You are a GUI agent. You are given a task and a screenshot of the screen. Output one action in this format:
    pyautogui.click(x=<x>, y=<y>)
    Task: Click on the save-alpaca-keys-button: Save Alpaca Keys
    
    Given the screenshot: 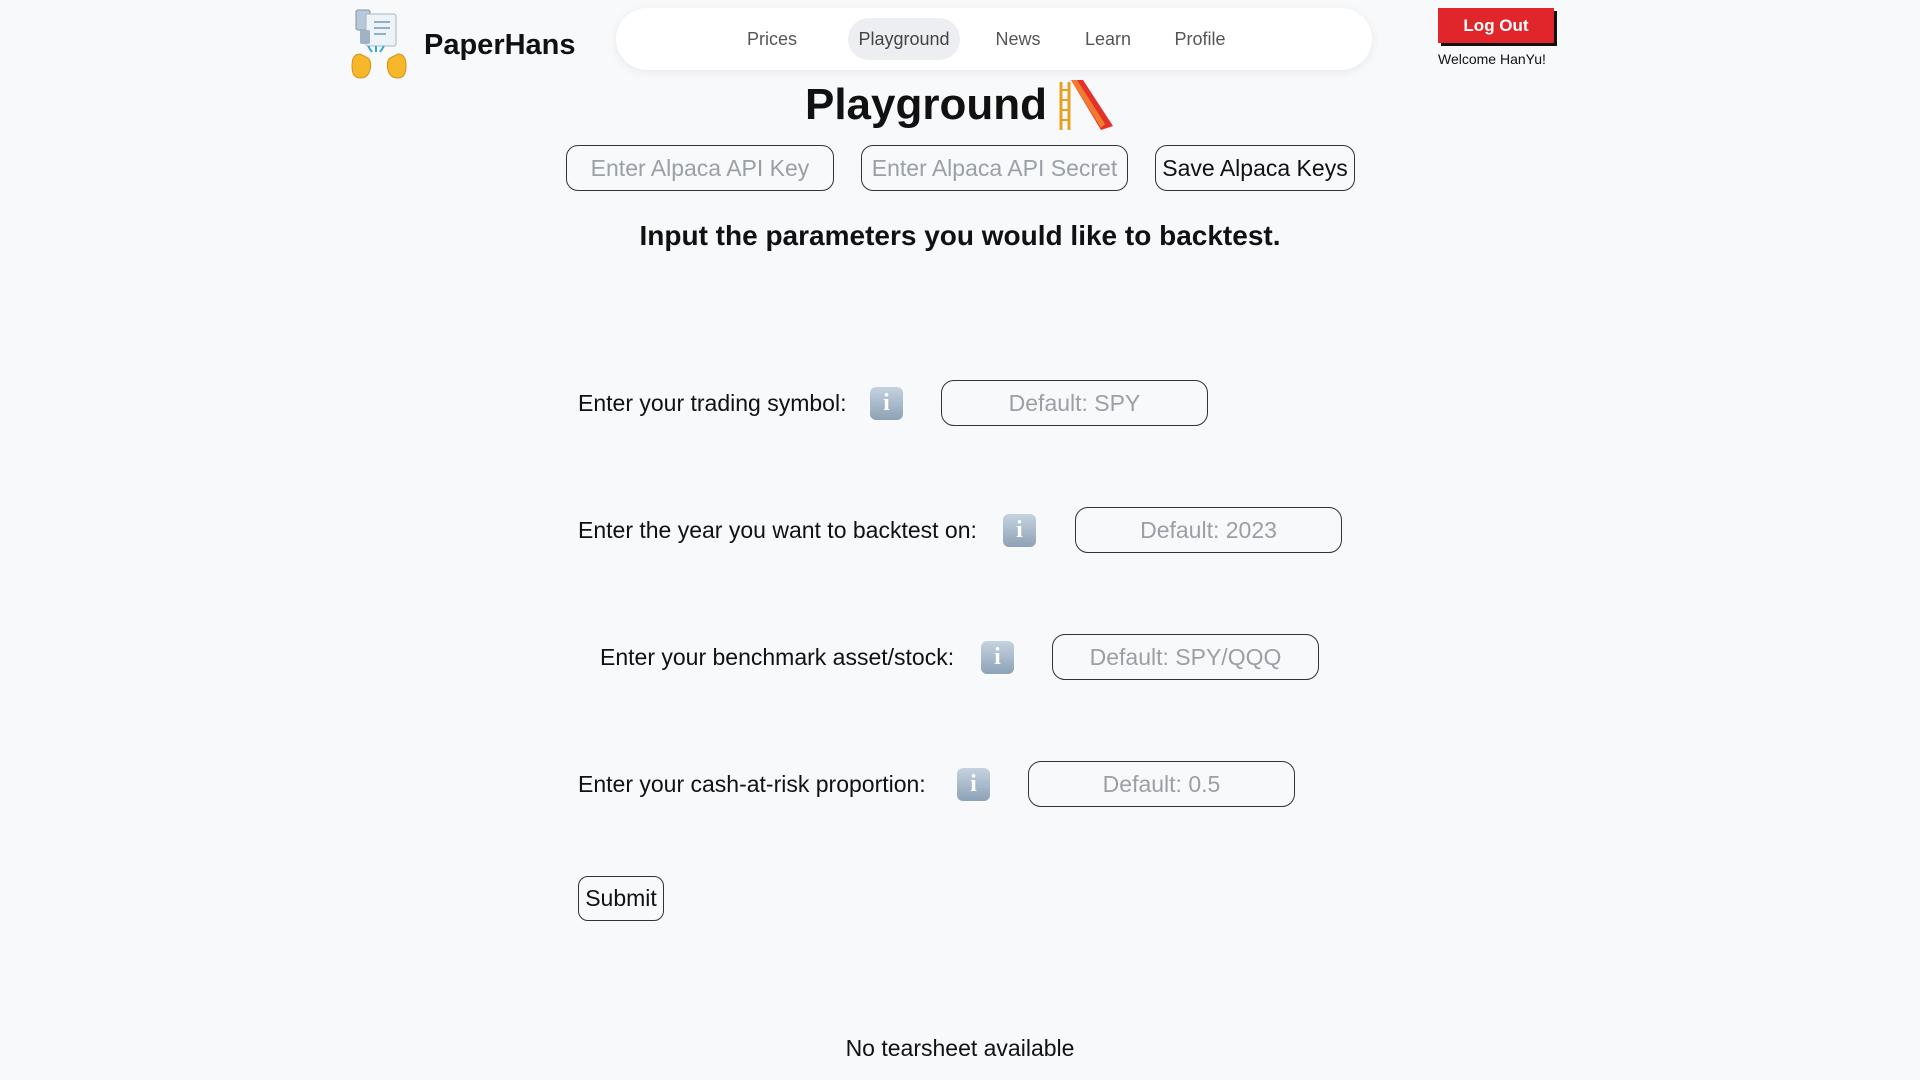 What is the action you would take?
    pyautogui.click(x=1255, y=168)
    